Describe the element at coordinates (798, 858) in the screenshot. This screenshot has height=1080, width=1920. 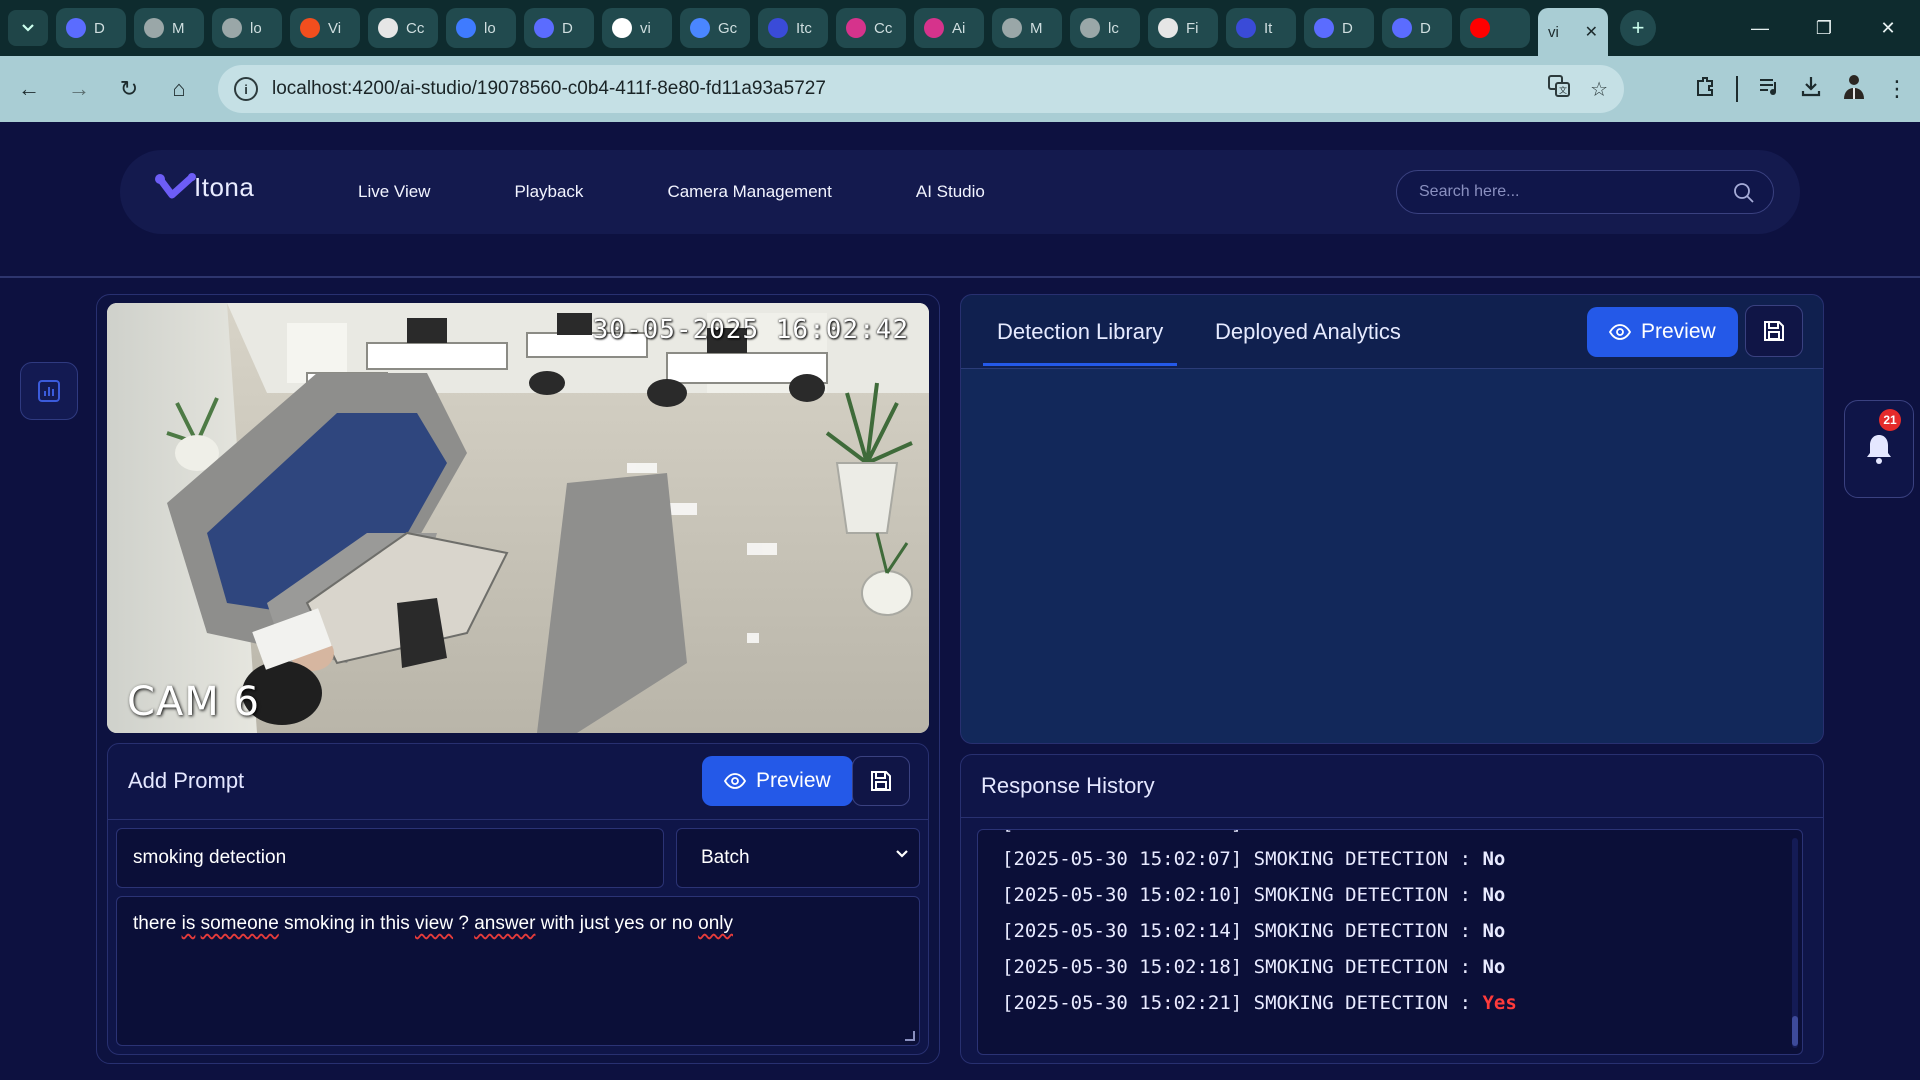
I see `prompt-mode-select: Batch` at that location.